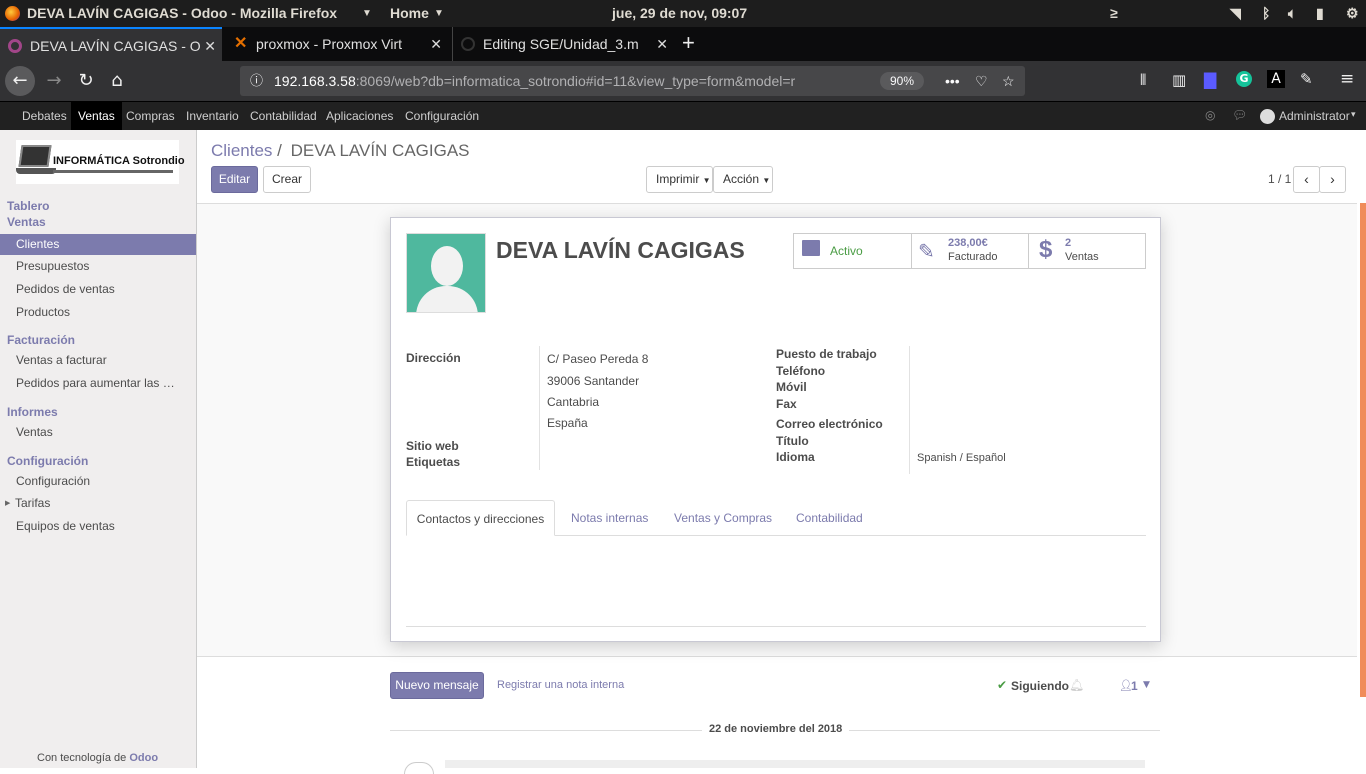  Describe the element at coordinates (981, 81) in the screenshot. I see `pocket-icon: ♡` at that location.